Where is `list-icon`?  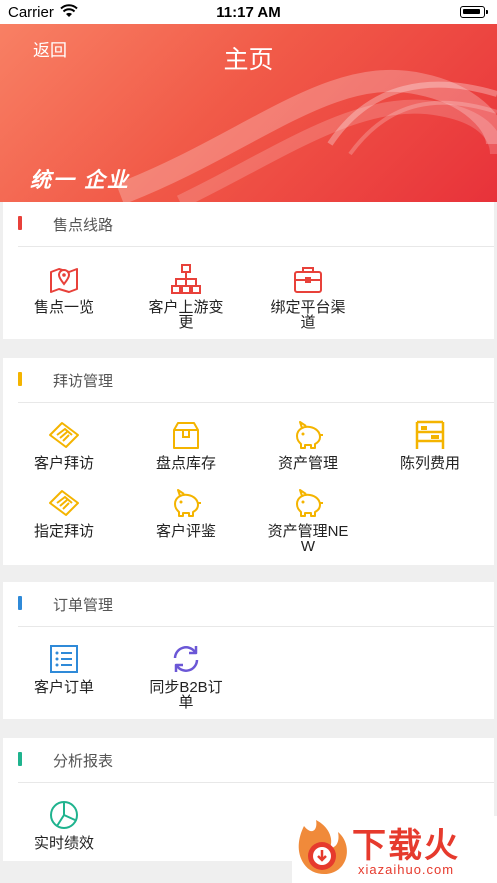 list-icon is located at coordinates (64, 659).